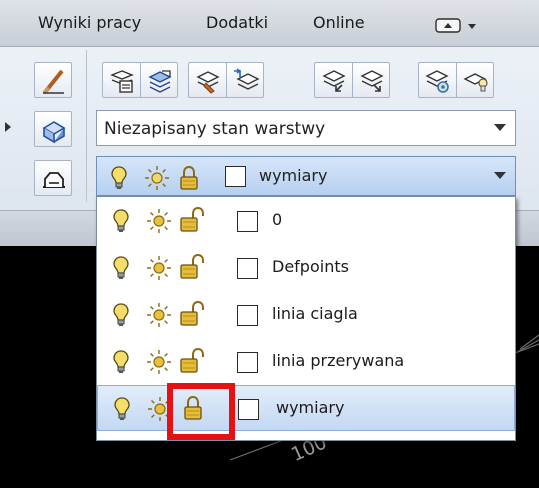  Describe the element at coordinates (54, 132) in the screenshot. I see `layer-properties-3d-icon` at that location.